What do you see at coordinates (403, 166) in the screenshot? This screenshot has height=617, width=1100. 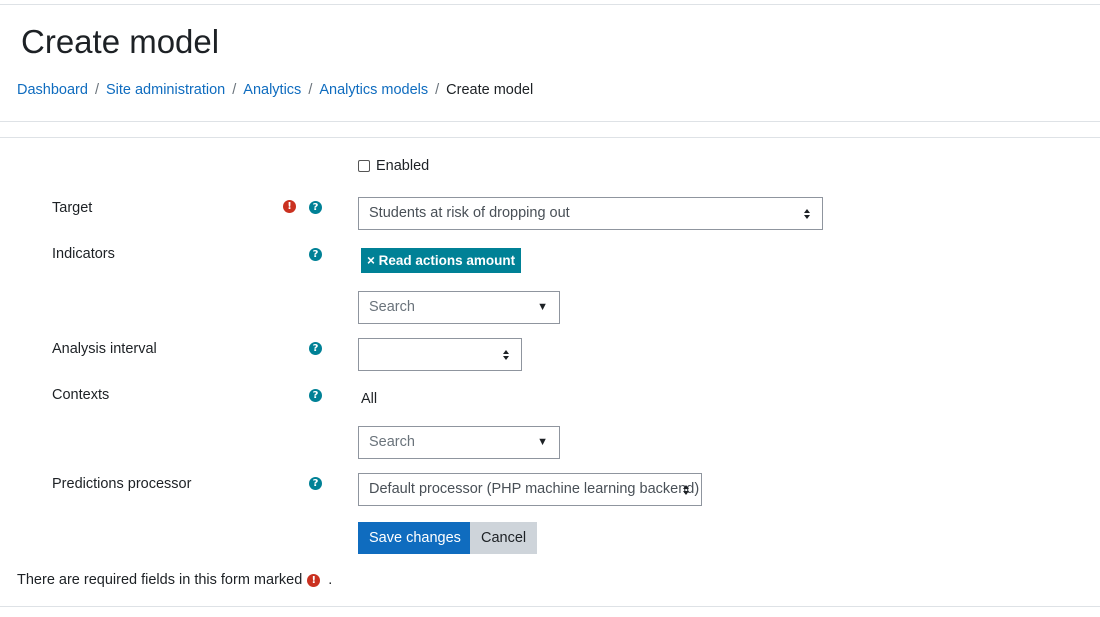 I see `enabled-label: Enabled` at bounding box center [403, 166].